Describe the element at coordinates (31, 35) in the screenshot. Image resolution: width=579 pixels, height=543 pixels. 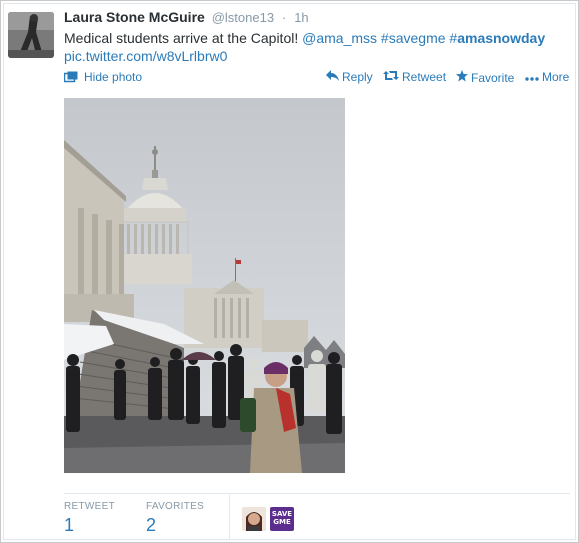
I see `author-avatar` at that location.